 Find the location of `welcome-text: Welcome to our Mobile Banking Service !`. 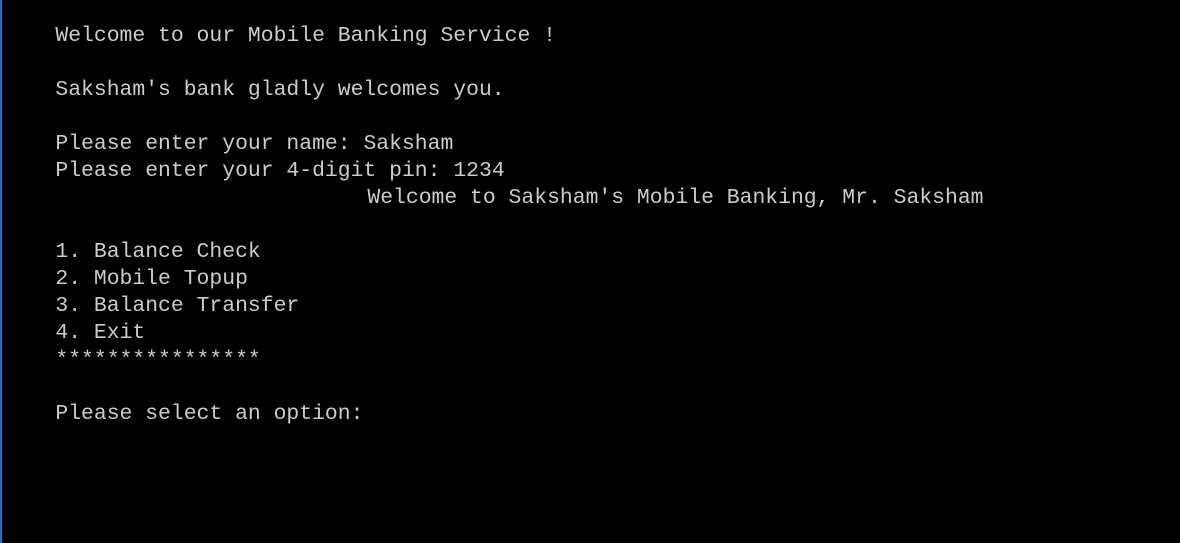

welcome-text: Welcome to our Mobile Banking Service ! is located at coordinates (305, 36).